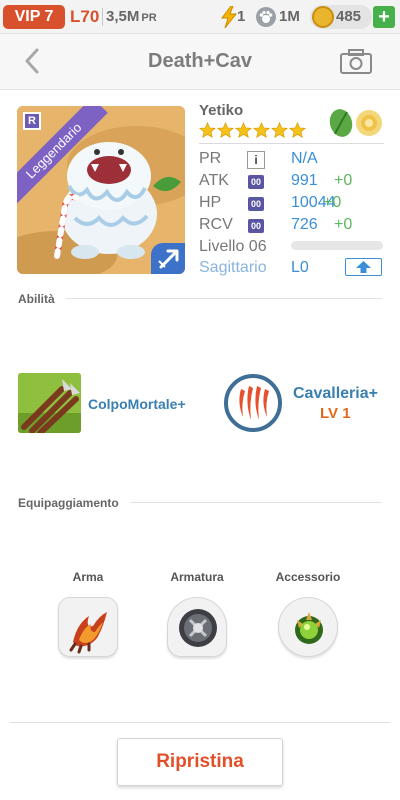 The width and height of the screenshot is (400, 800). Describe the element at coordinates (197, 577) in the screenshot. I see `slot-label-armor: Armatura` at that location.